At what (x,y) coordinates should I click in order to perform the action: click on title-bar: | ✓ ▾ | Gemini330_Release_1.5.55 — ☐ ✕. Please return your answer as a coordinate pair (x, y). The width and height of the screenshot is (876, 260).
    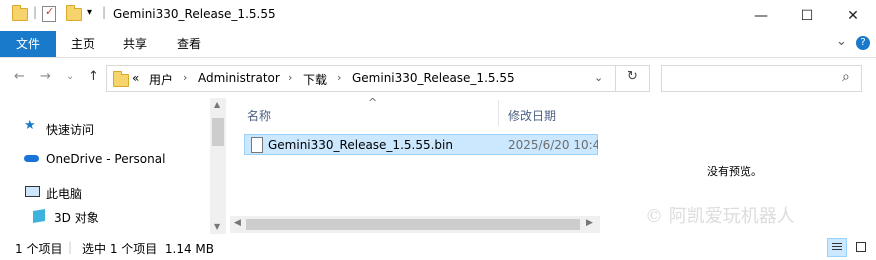
    Looking at the image, I should click on (438, 15).